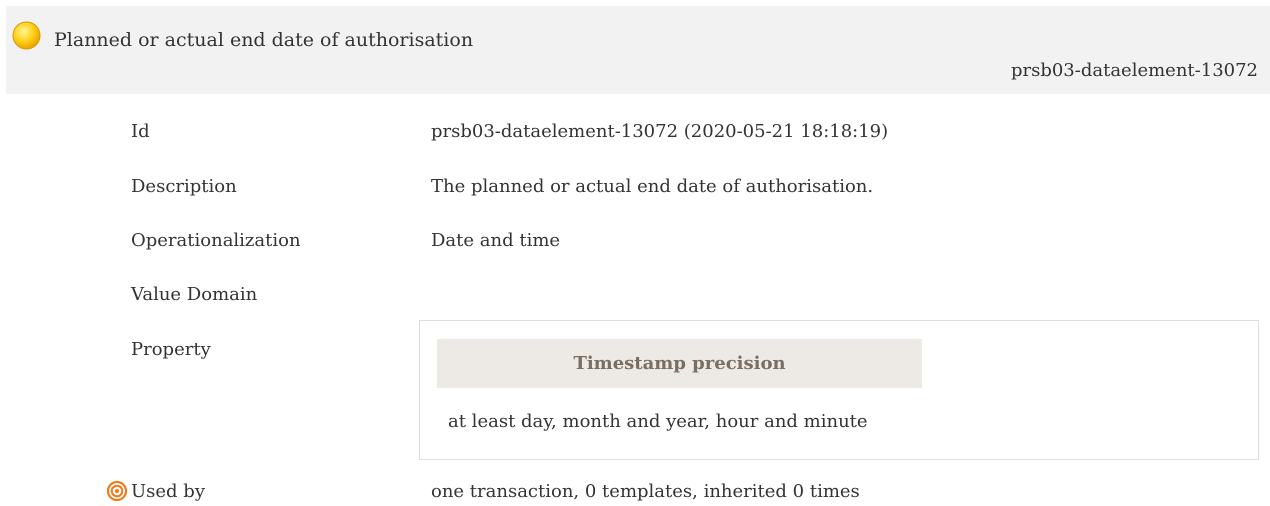  What do you see at coordinates (679, 363) in the screenshot?
I see `property-header: Timestamp precision` at bounding box center [679, 363].